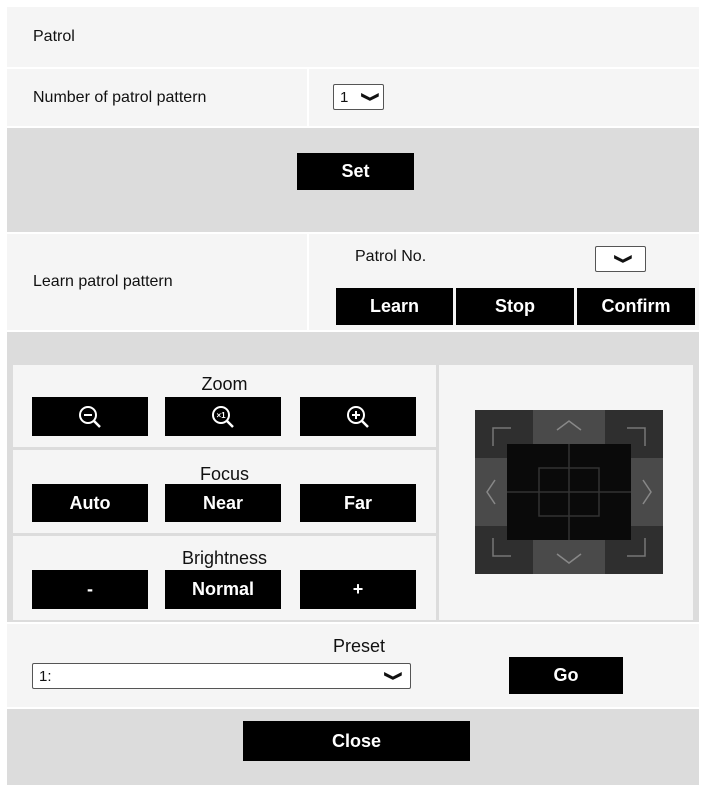  I want to click on pan-left-zone, so click(491, 492).